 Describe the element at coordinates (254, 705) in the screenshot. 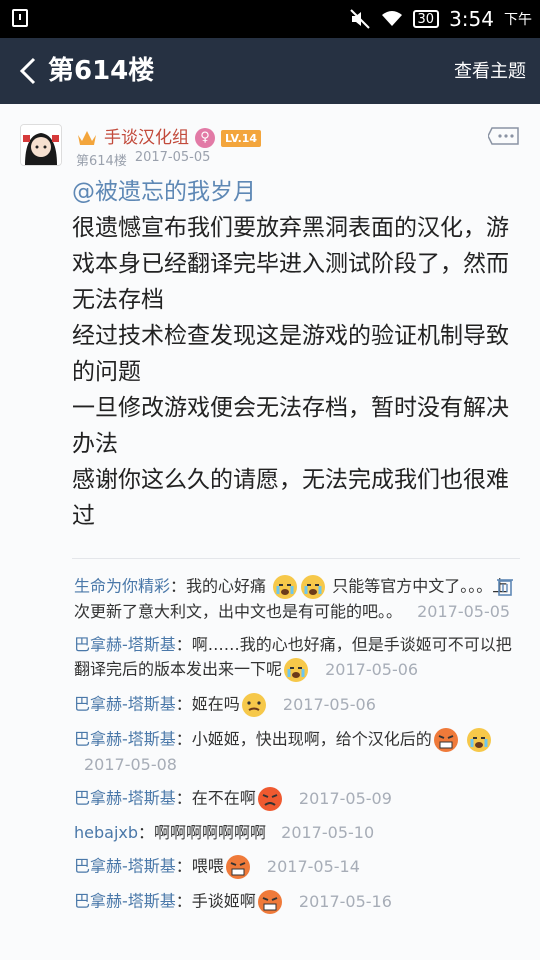

I see `shy-emoji-icon` at that location.